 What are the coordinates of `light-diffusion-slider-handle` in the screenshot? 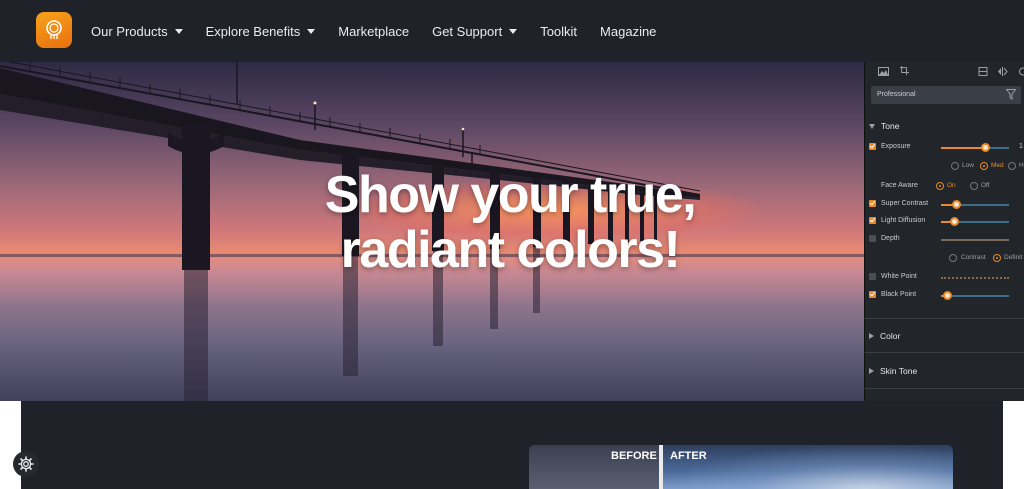 It's located at (954, 221).